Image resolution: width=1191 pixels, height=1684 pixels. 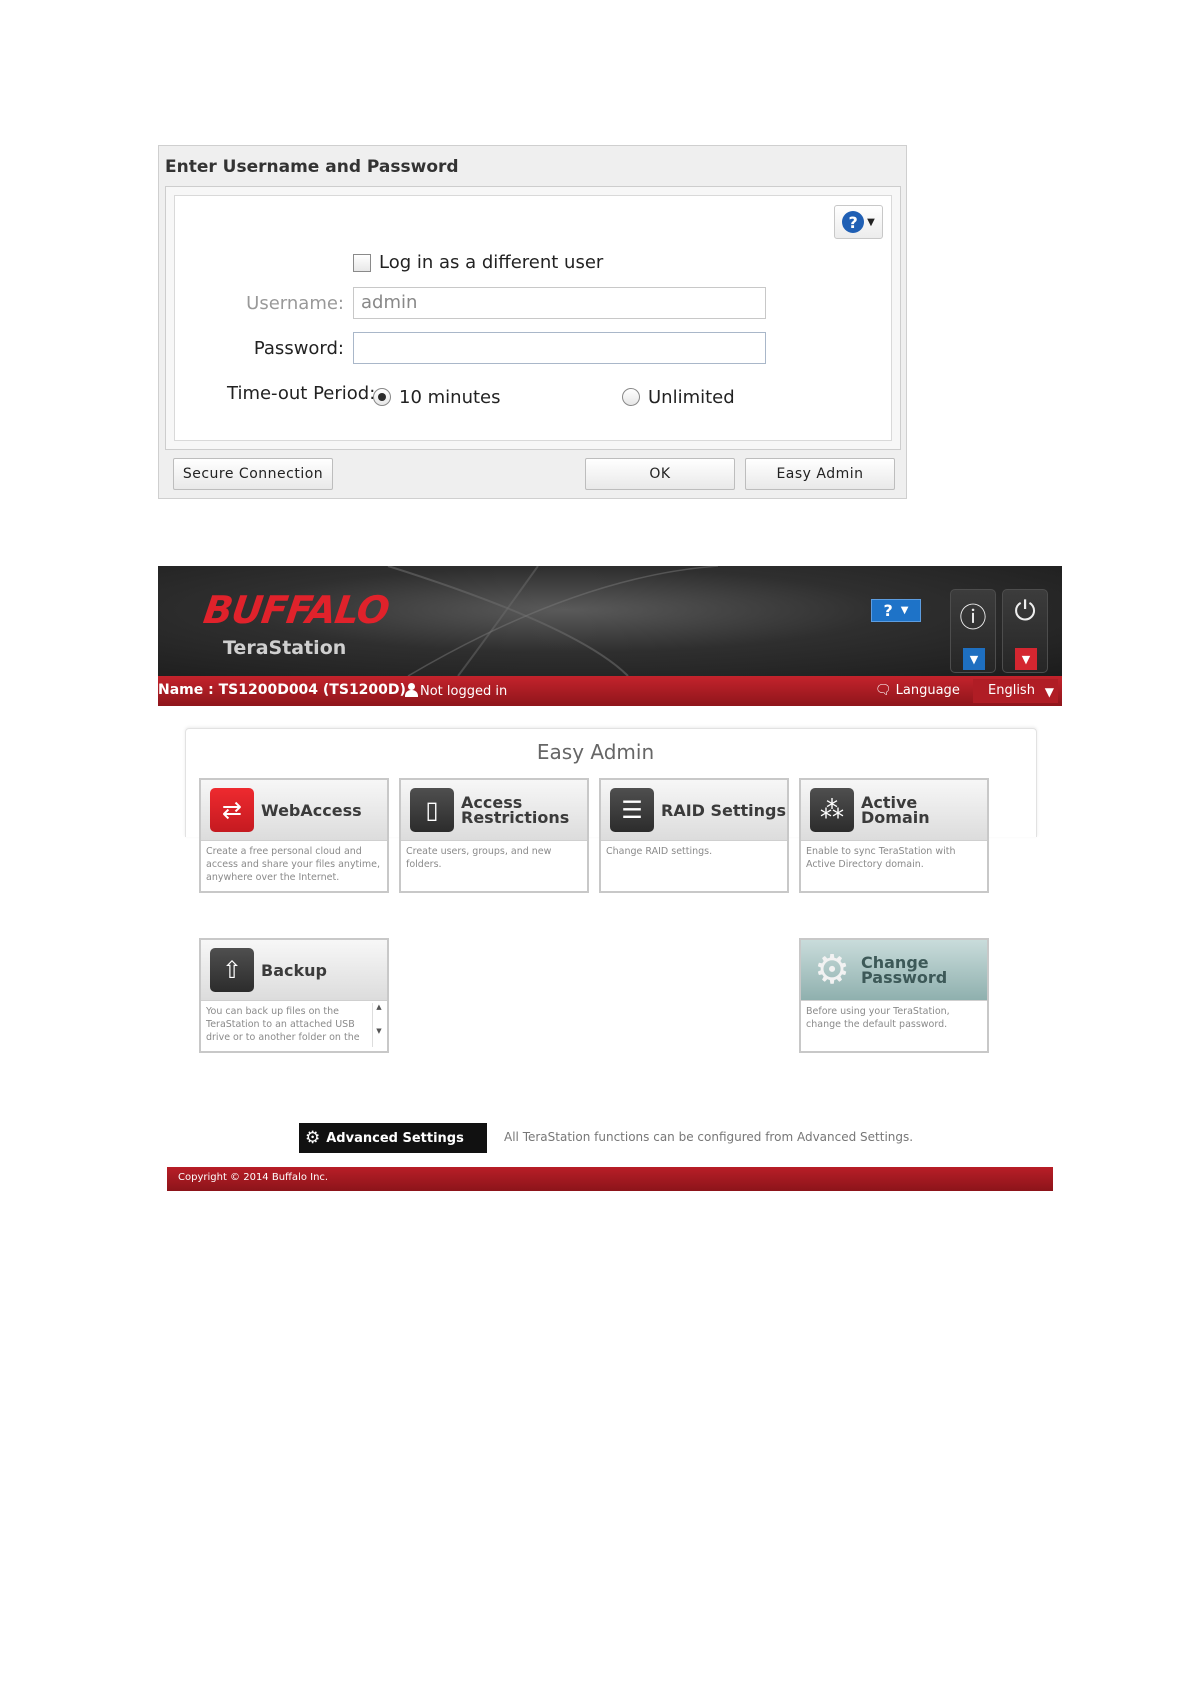 What do you see at coordinates (301, 393) in the screenshot?
I see `timeout-label: Time-out Period:` at bounding box center [301, 393].